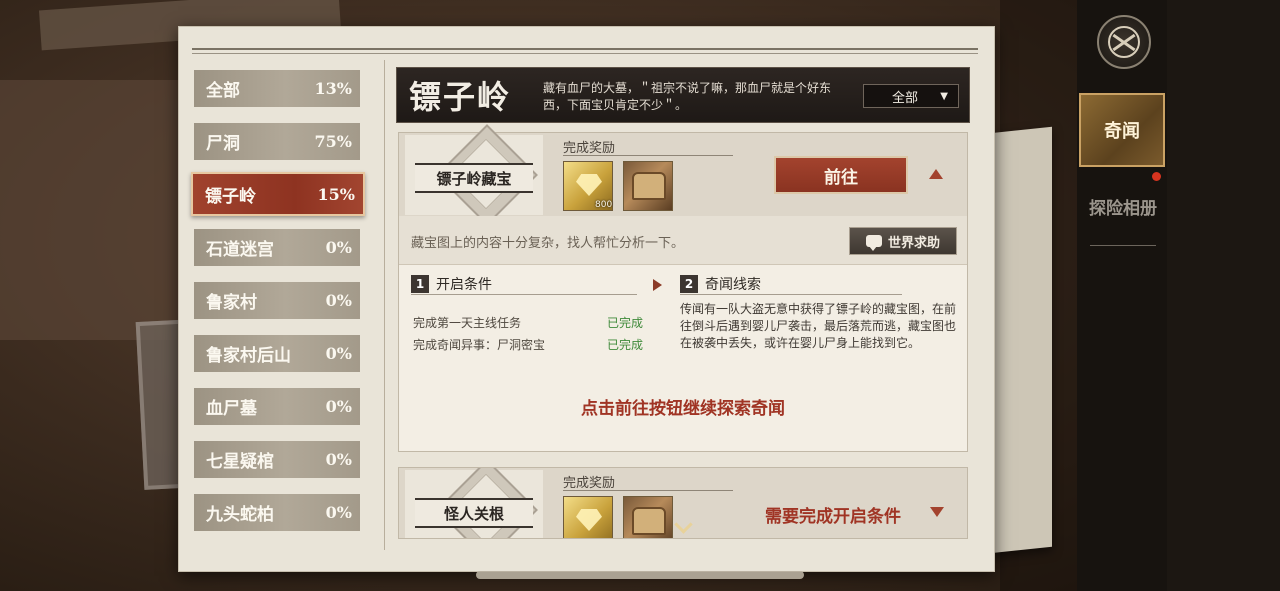 This screenshot has height=591, width=1280. Describe the element at coordinates (604, 205) in the screenshot. I see `reward-gem-count: 800` at that location.